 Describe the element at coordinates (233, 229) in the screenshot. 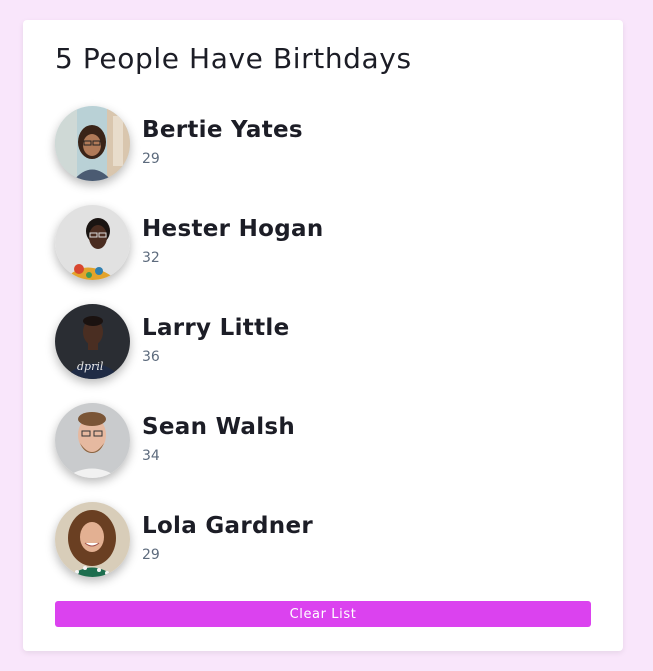

I see `person-name: Hester Hogan` at that location.